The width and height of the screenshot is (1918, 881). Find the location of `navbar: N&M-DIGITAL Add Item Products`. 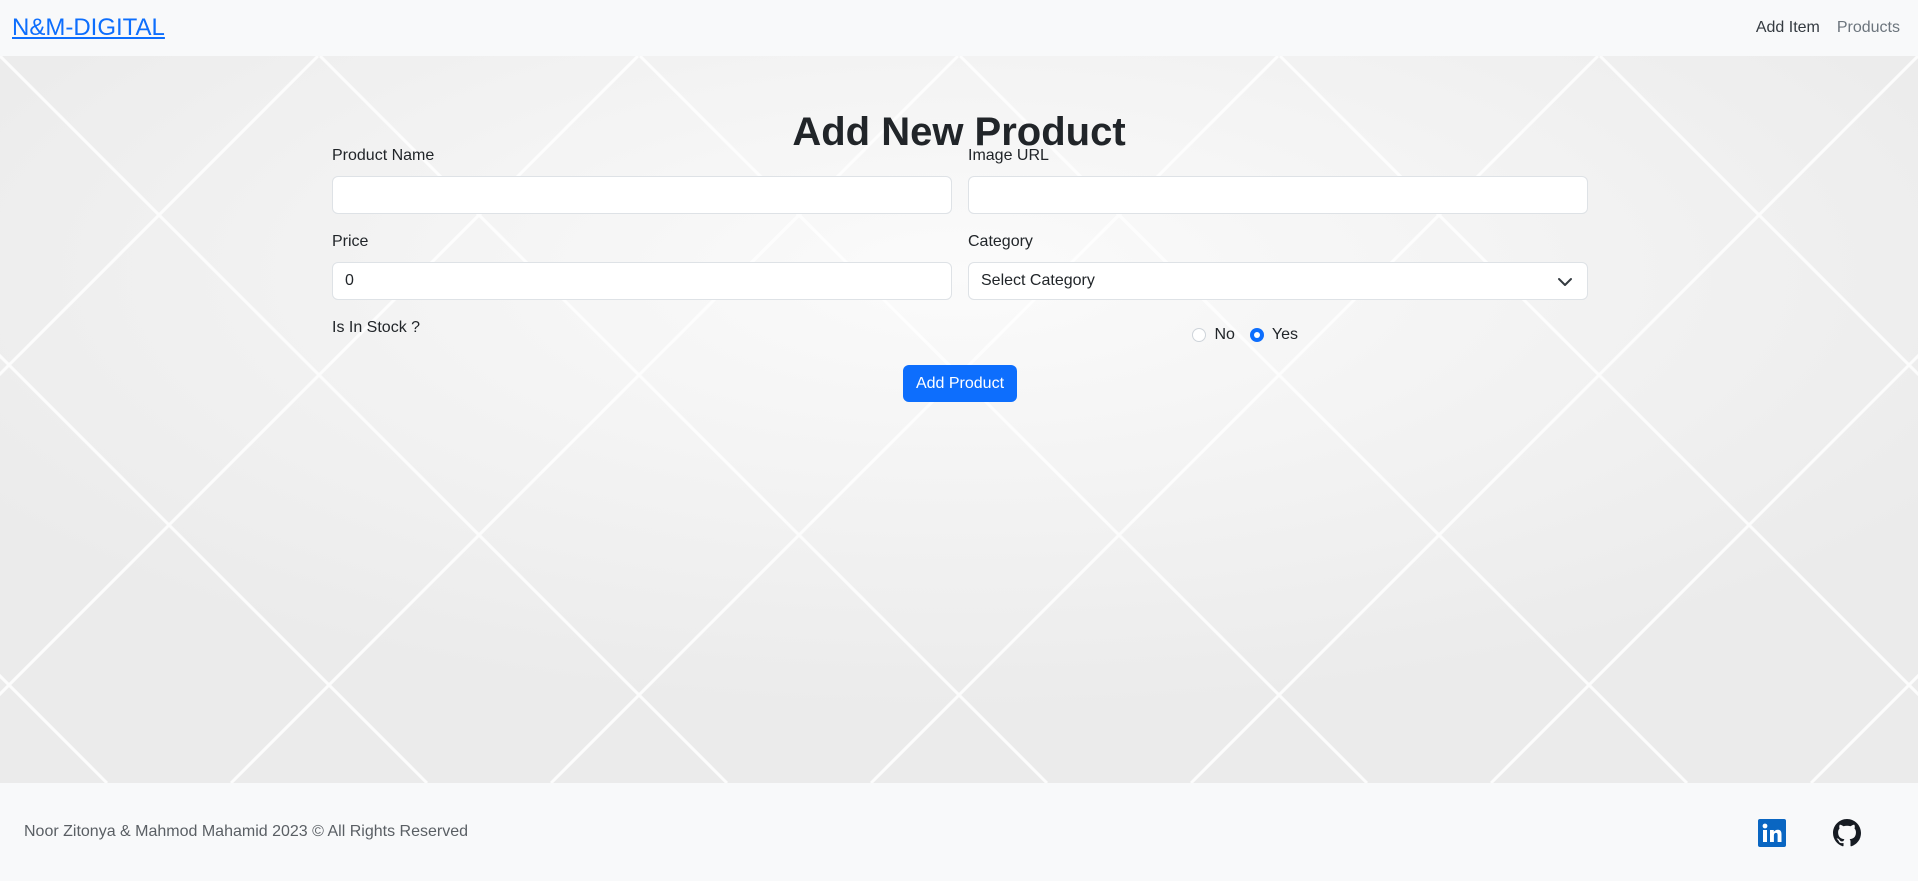

navbar: N&M-DIGITAL Add Item Products is located at coordinates (959, 28).